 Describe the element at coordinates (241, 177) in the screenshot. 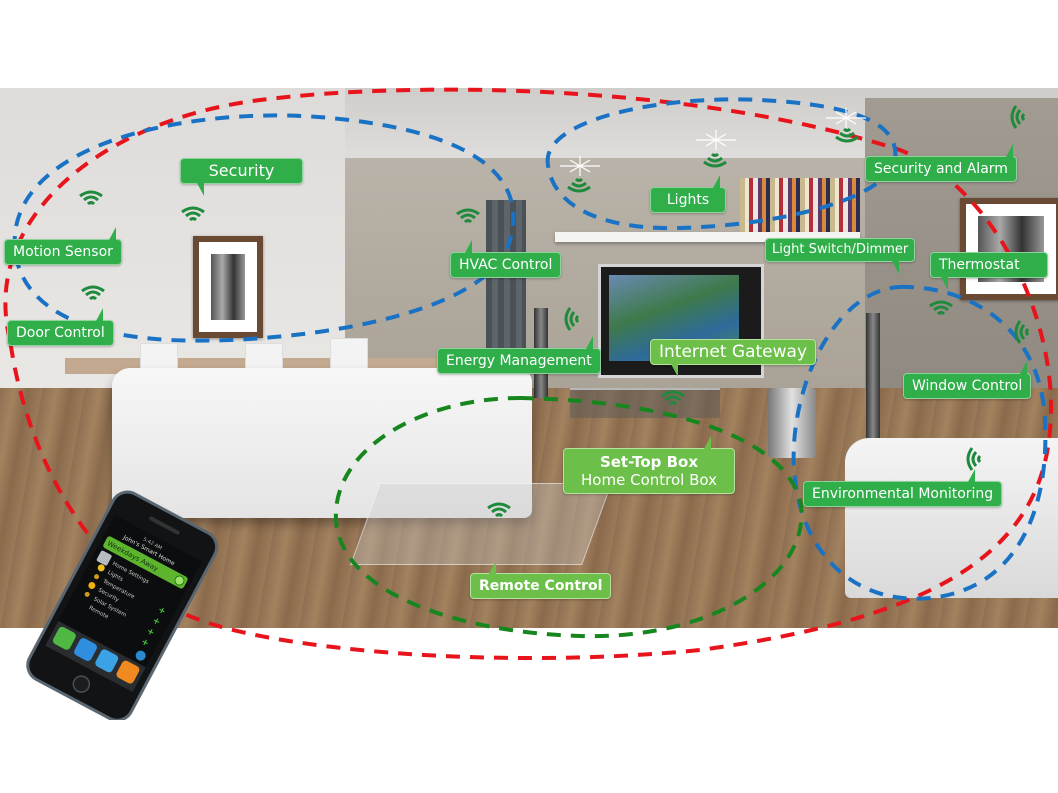

I see `label-security: Security` at that location.